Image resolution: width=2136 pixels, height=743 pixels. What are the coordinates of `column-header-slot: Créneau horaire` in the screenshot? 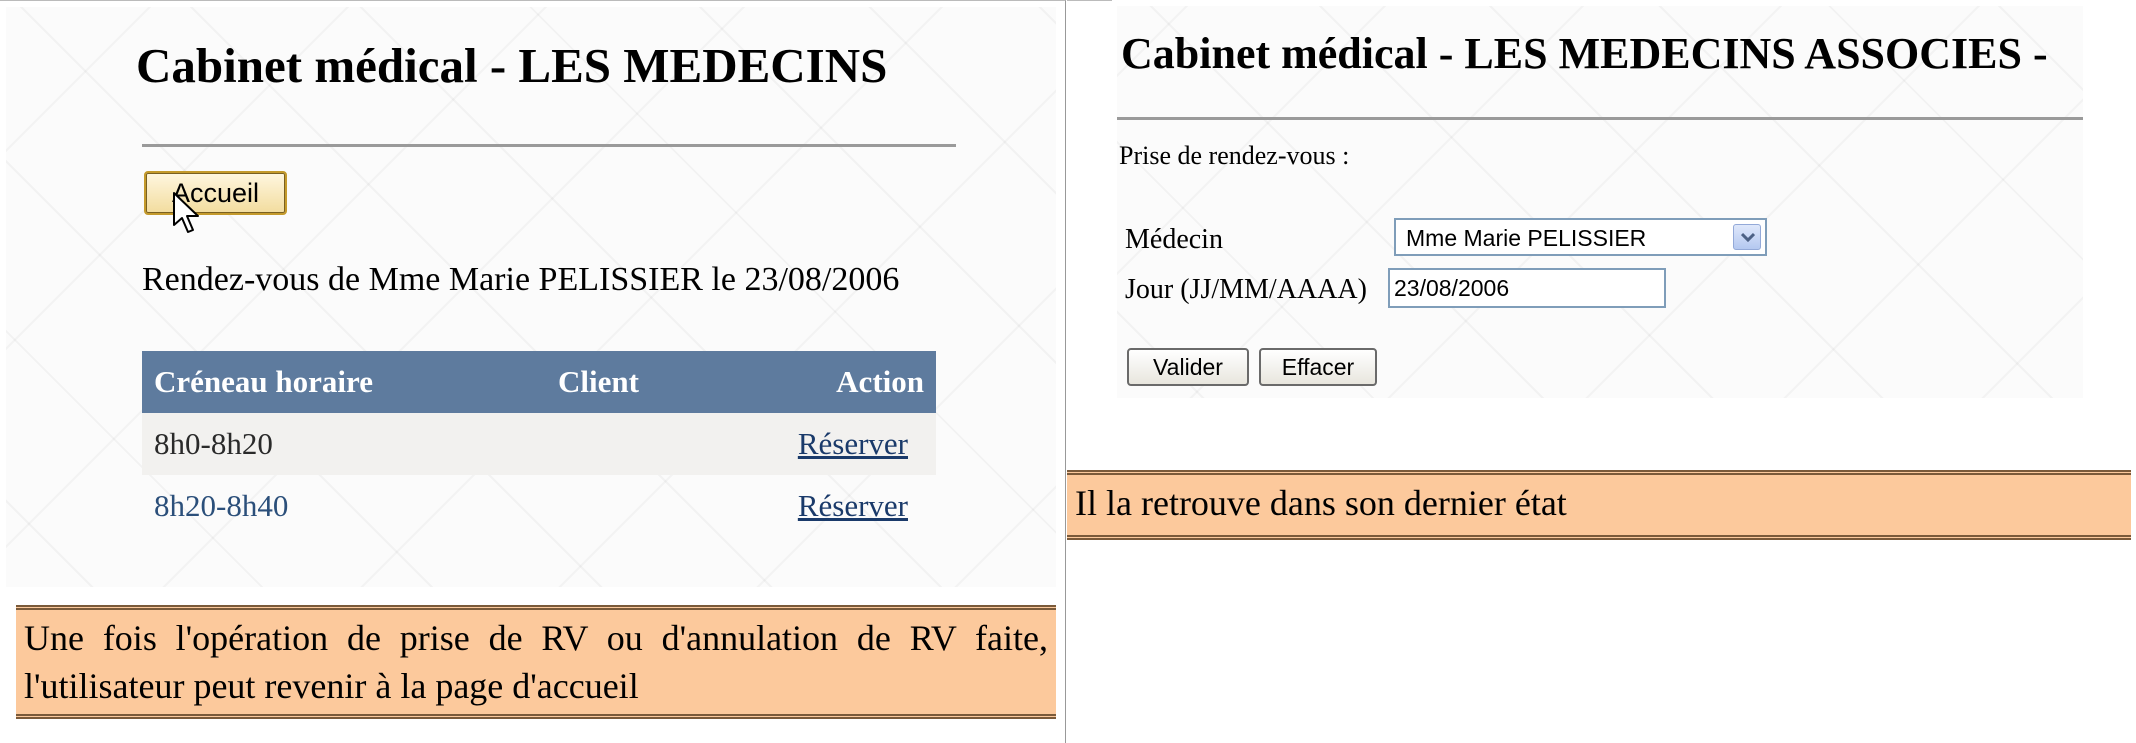 It's located at (344, 382).